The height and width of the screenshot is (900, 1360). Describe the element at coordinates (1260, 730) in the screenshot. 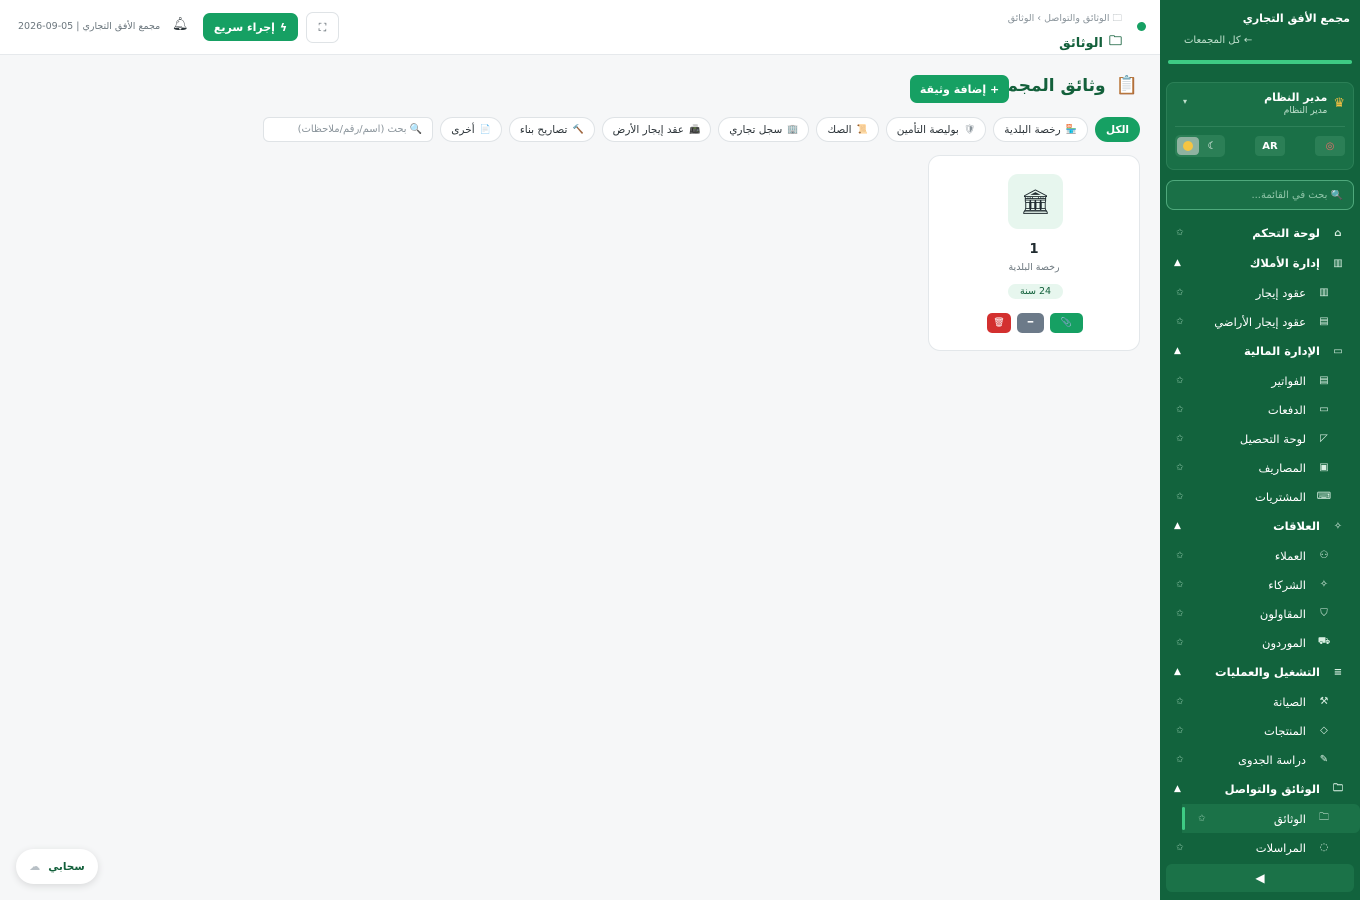

I see `sidebar-item: ◇ المنتجات ✩` at that location.